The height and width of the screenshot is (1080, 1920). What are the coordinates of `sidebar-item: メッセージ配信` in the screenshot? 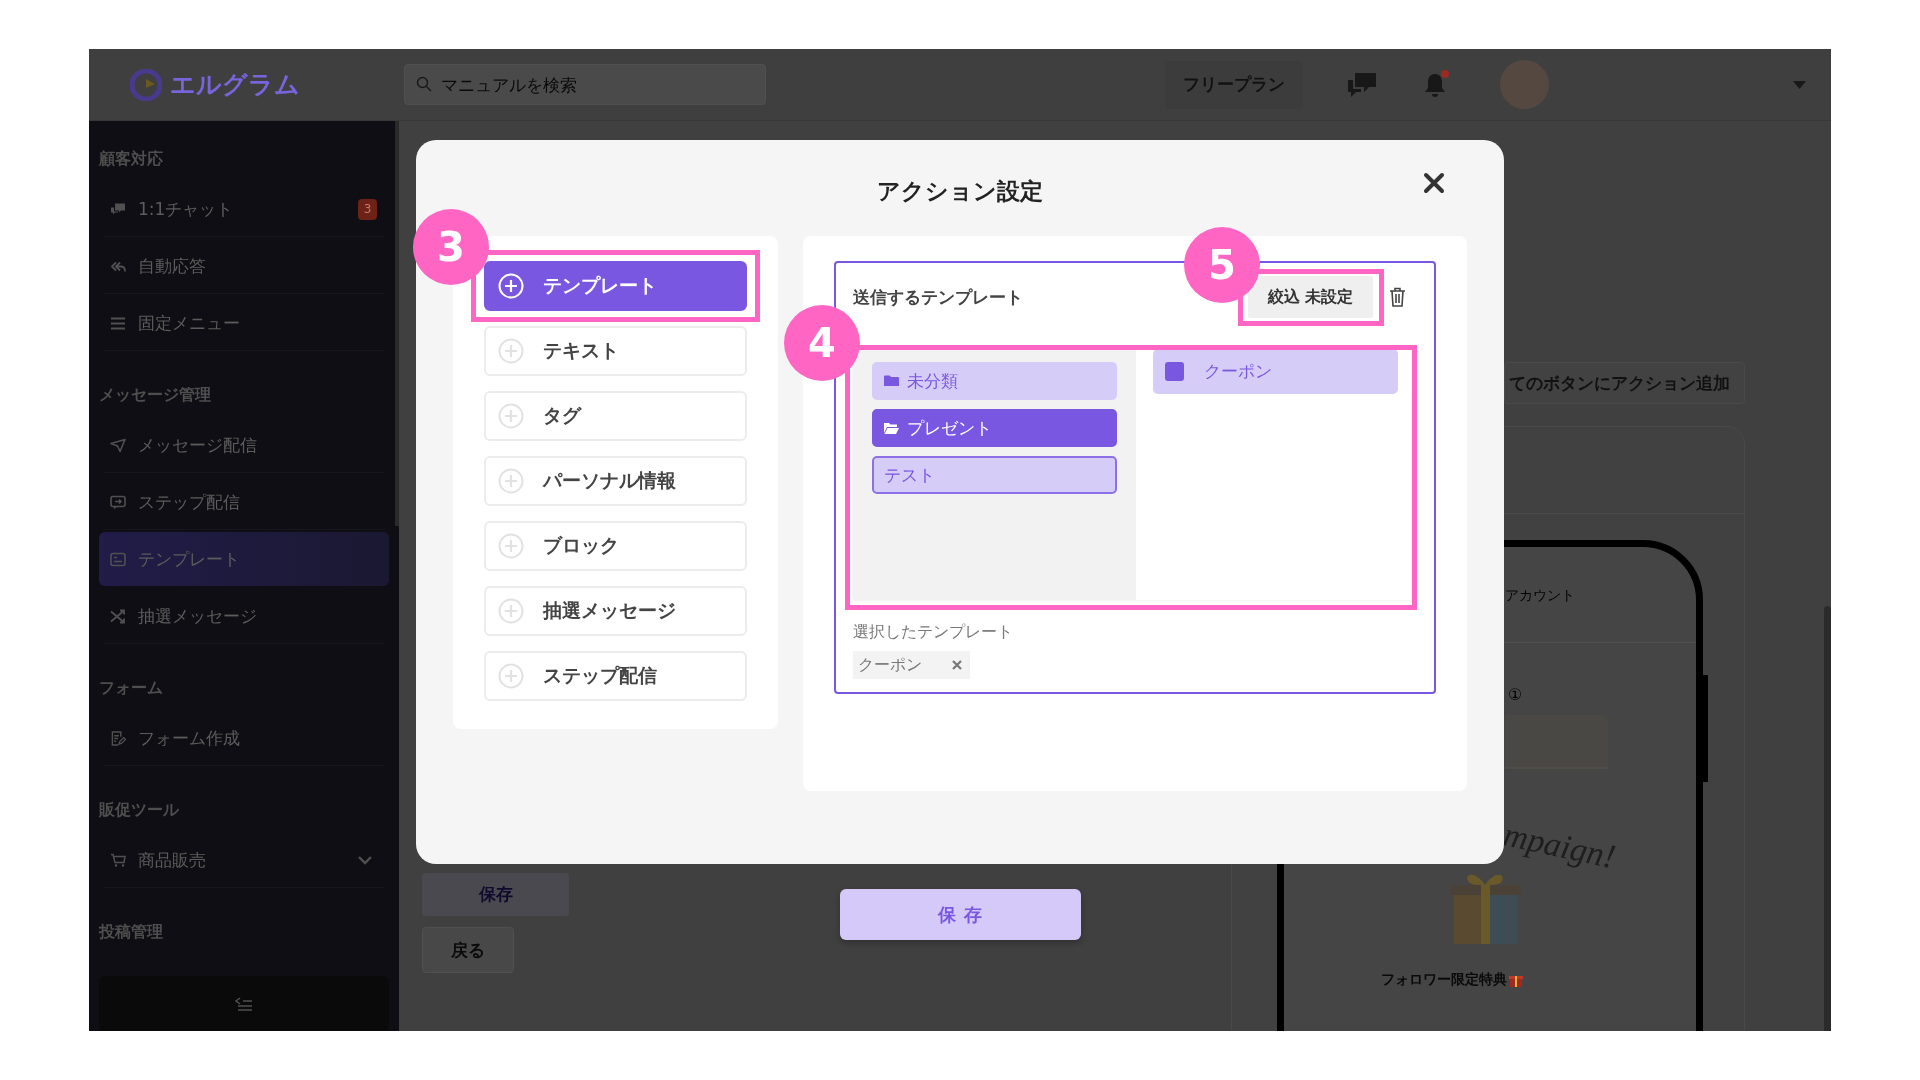 It's located at (244, 445).